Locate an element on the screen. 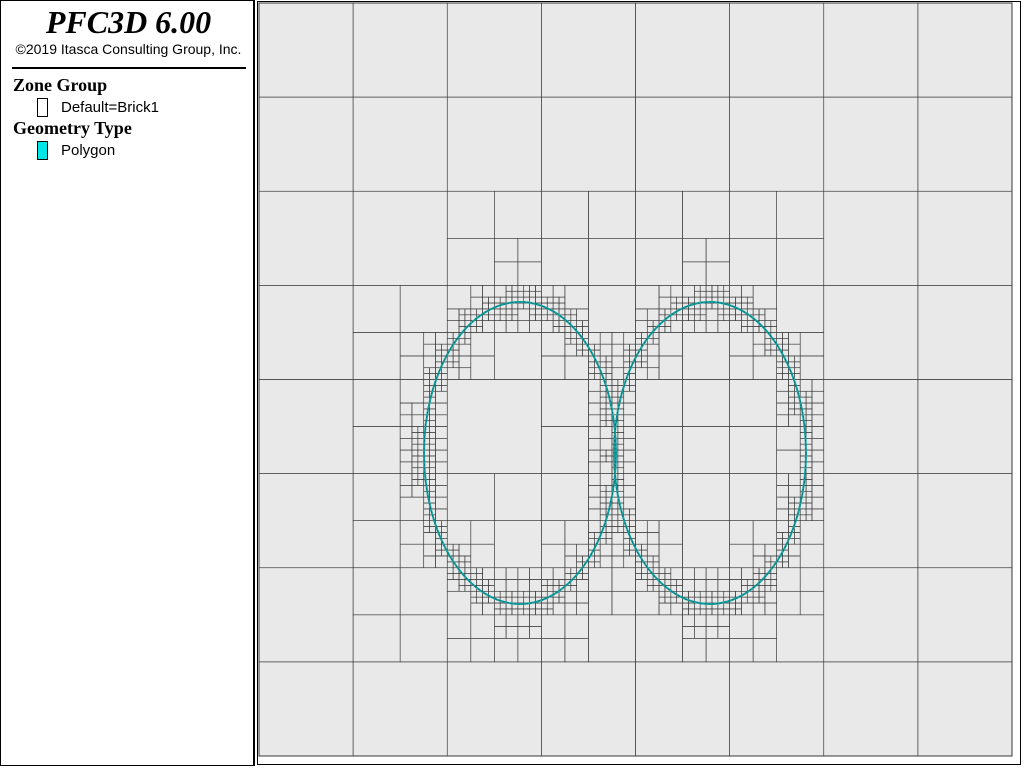 The image size is (1024, 768). legend-heading-zone-group: Zone Group is located at coordinates (60, 85).